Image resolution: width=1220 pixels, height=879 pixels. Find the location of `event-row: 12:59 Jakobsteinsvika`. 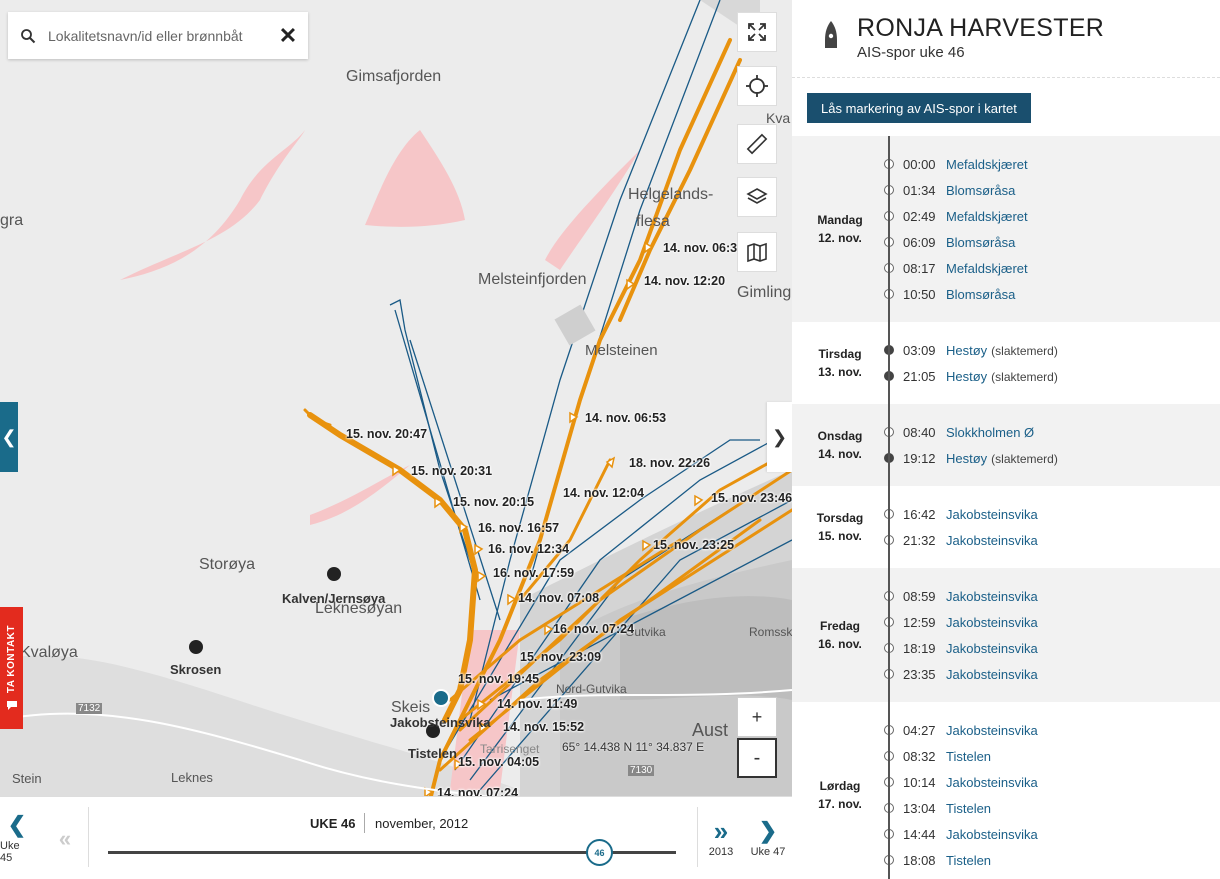

event-row: 12:59 Jakobsteinsvika is located at coordinates (1006, 622).